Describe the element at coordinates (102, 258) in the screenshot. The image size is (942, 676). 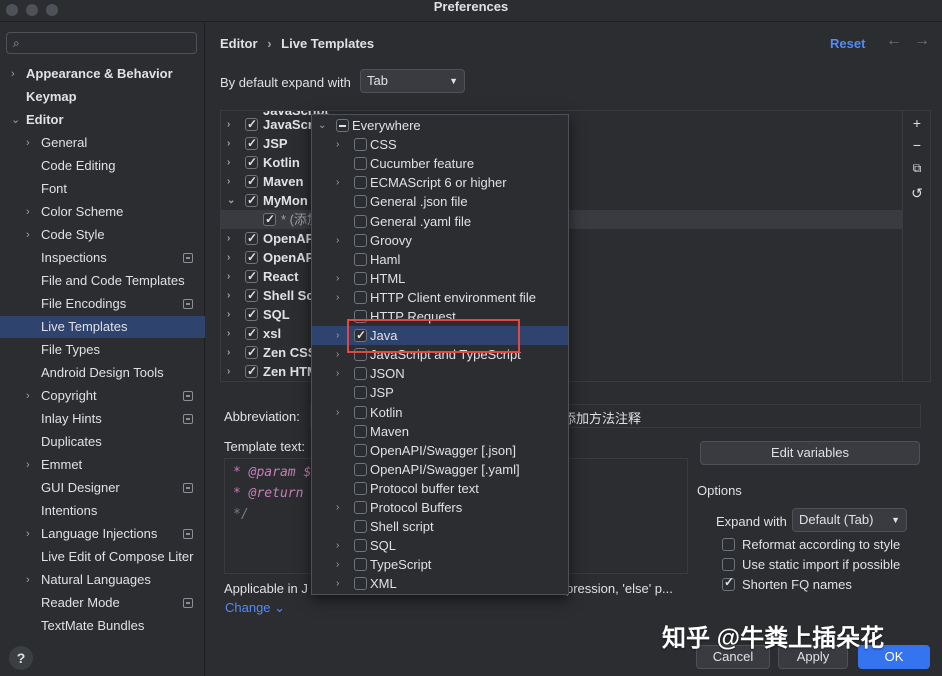
I see `sidebar-item: Inspections` at that location.